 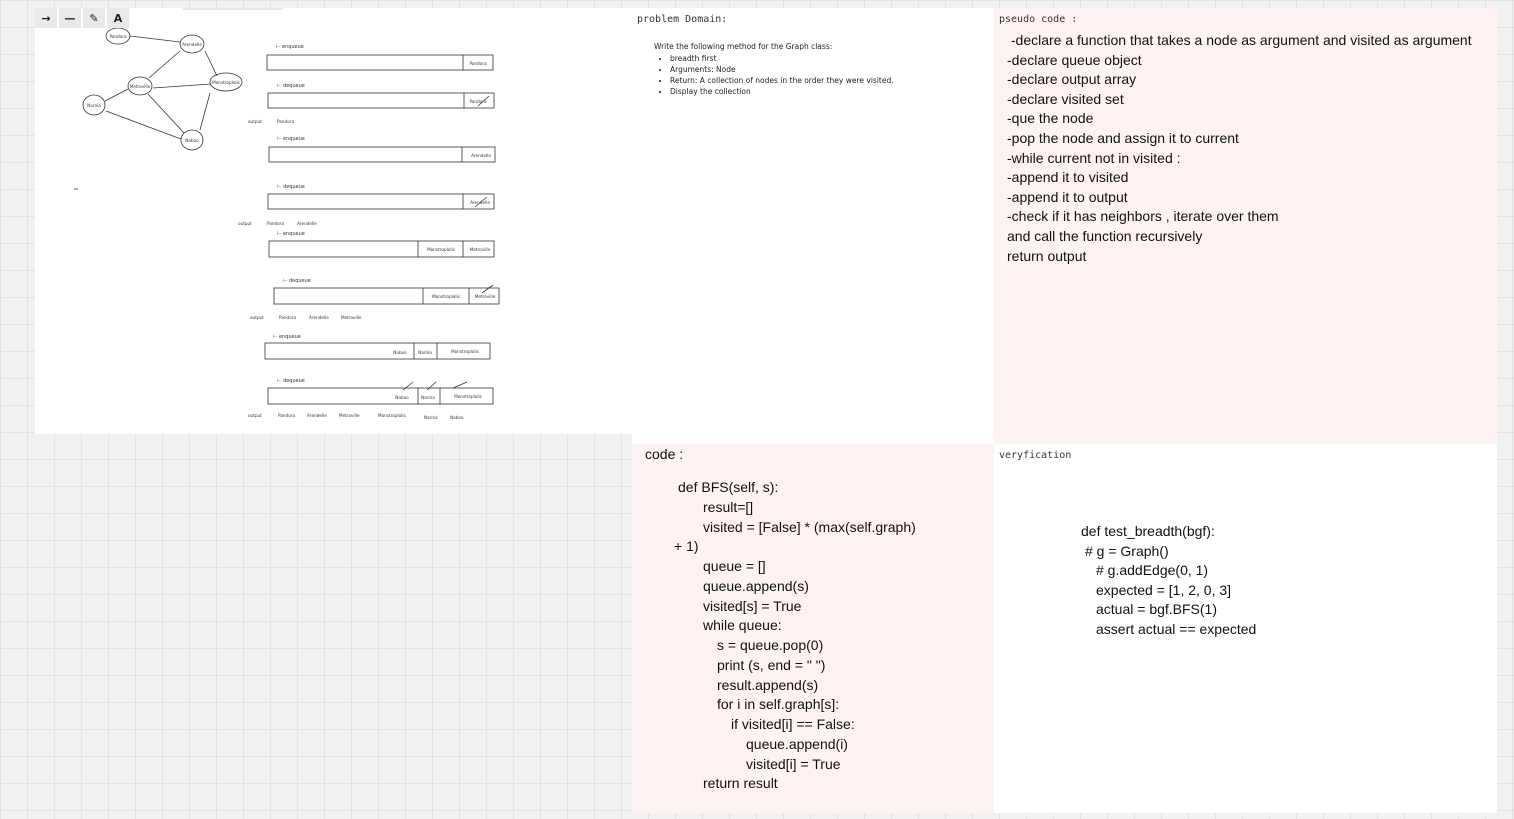 What do you see at coordinates (778, 704) in the screenshot?
I see `code-line: for i in self.graph[s]:` at bounding box center [778, 704].